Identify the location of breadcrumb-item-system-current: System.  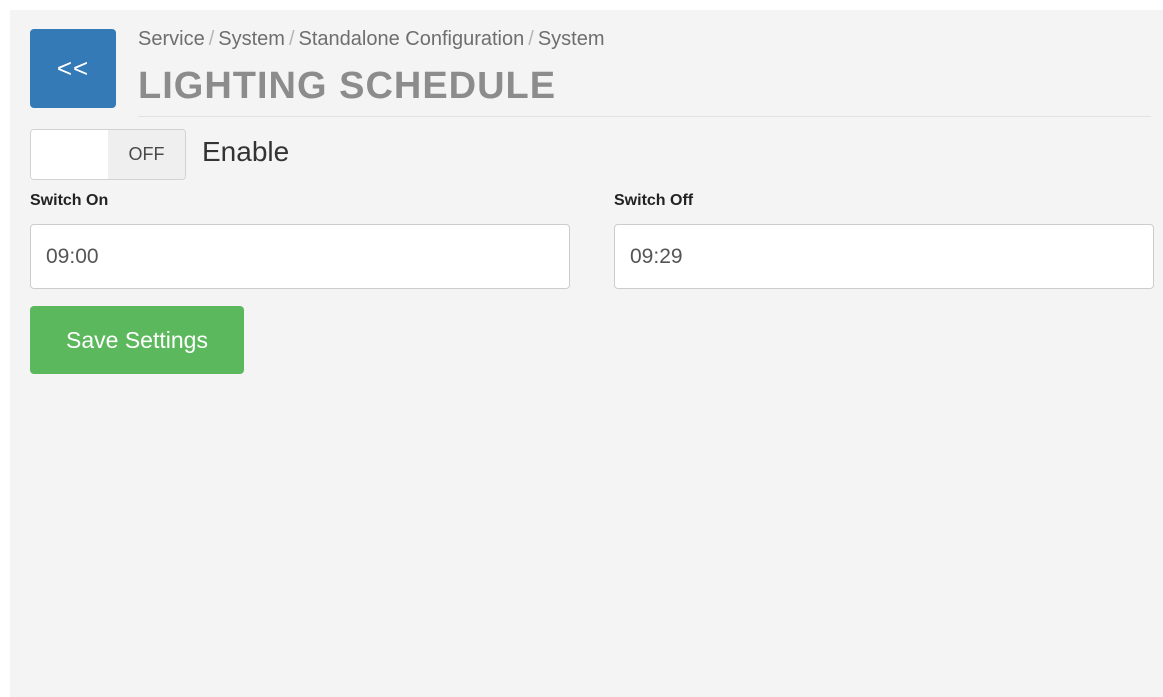
(571, 39).